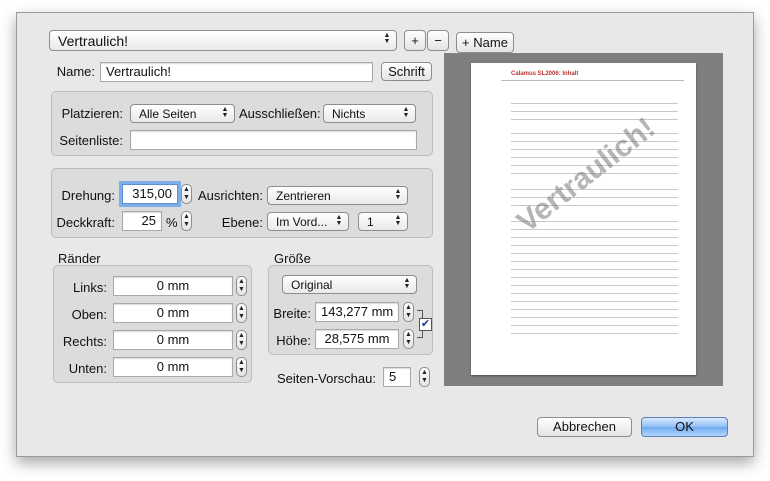  What do you see at coordinates (241, 340) in the screenshot?
I see `margin-right-stepper: ▲ ▼` at bounding box center [241, 340].